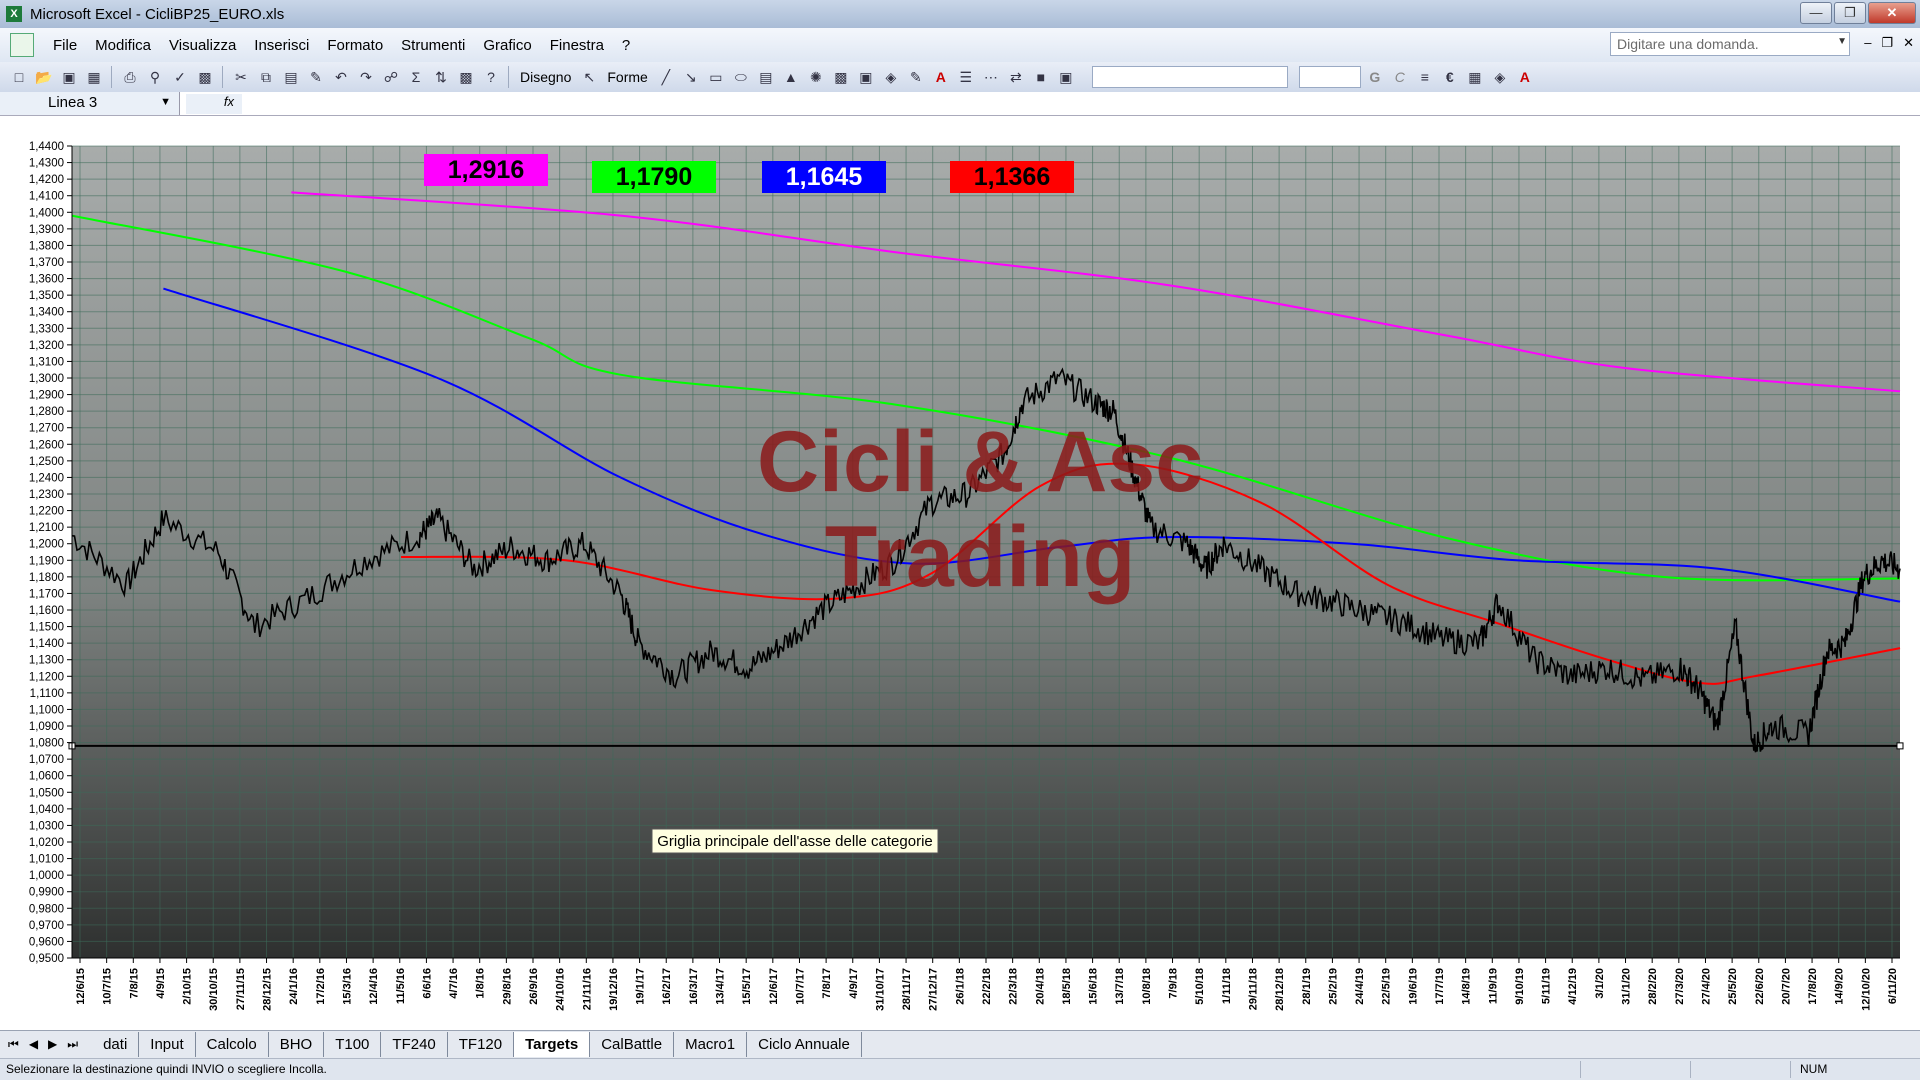 The image size is (1920, 1080). Describe the element at coordinates (1867, 43) in the screenshot. I see `doc-minimize-icon: –` at that location.